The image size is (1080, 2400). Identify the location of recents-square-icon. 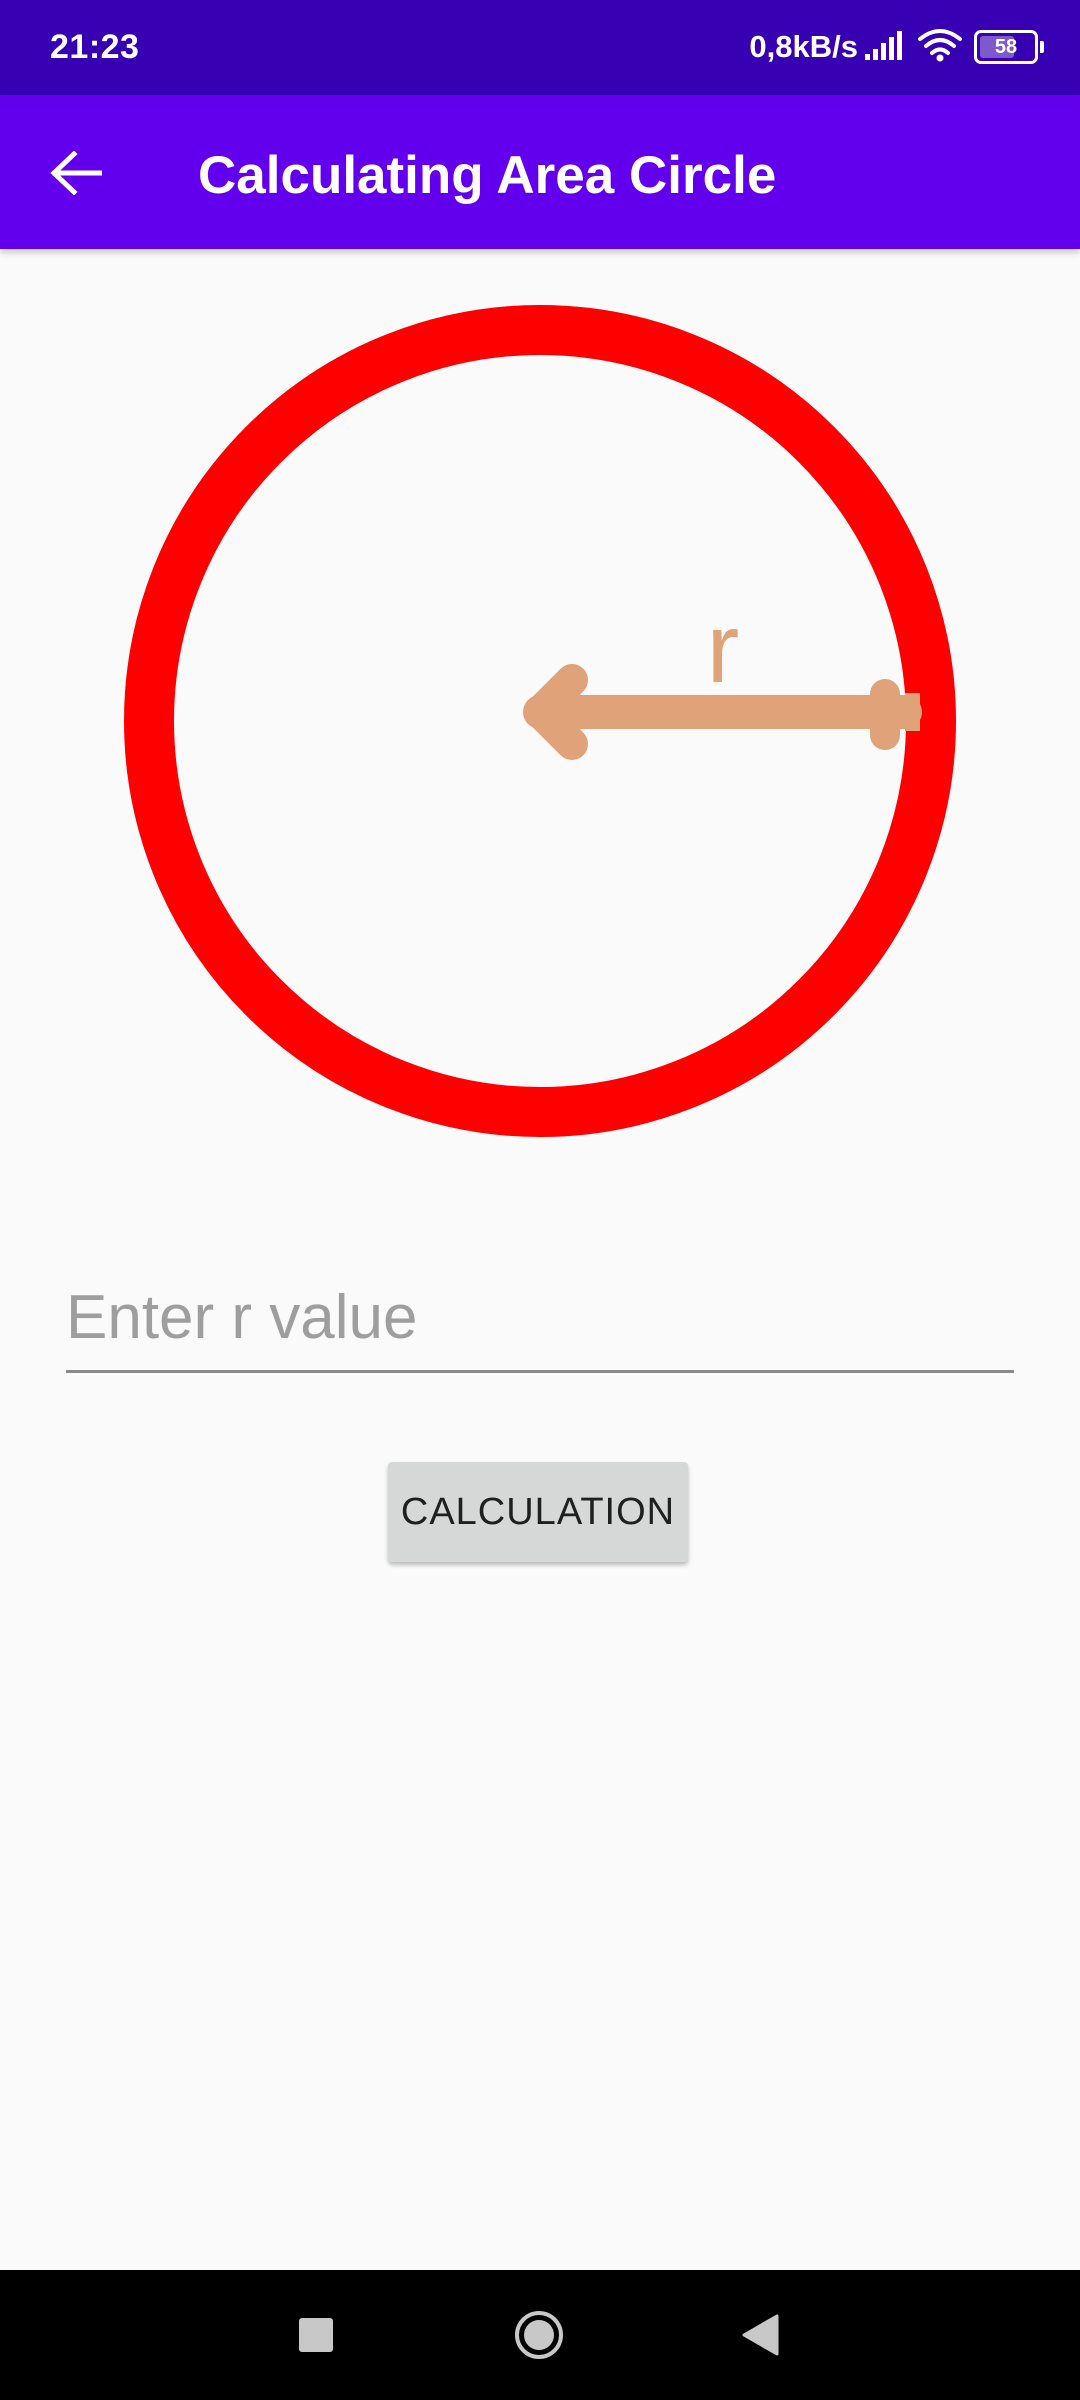
(316, 2335).